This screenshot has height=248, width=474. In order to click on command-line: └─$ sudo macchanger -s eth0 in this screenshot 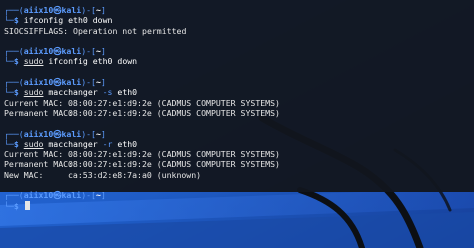, I will do `click(239, 92)`.